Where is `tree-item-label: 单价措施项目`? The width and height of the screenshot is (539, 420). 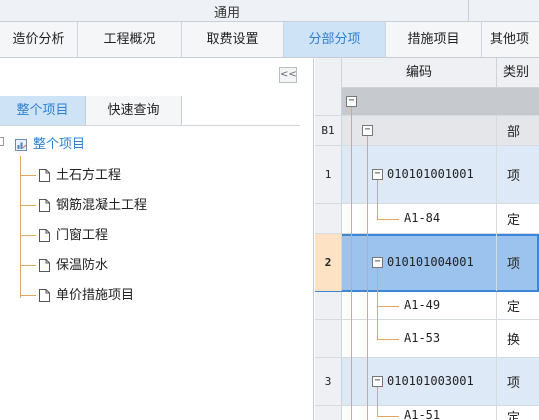
tree-item-label: 单价措施项目 is located at coordinates (95, 295).